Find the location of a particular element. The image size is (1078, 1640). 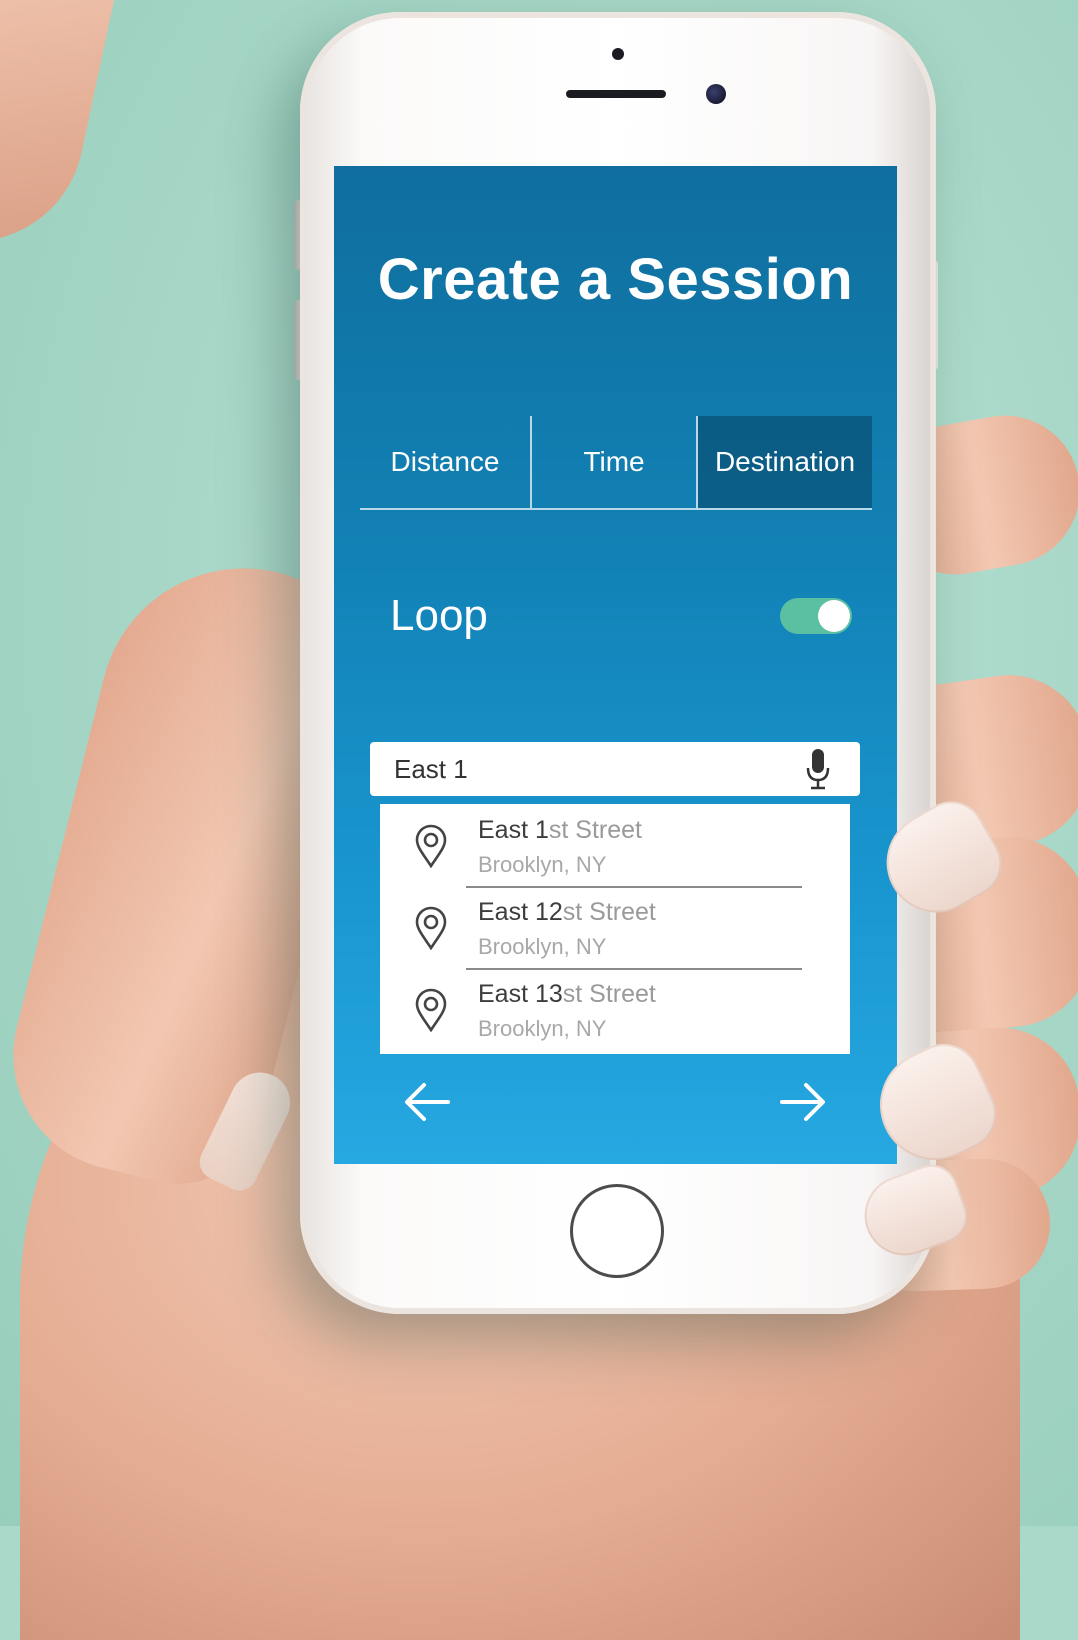

suggestion-item: East 1st Street Brooklyn, NY is located at coordinates (615, 846).